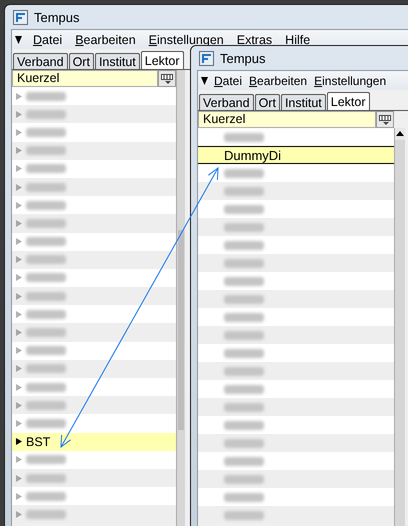 The image size is (408, 526). What do you see at coordinates (296, 155) in the screenshot?
I see `list-row: DummyDi` at bounding box center [296, 155].